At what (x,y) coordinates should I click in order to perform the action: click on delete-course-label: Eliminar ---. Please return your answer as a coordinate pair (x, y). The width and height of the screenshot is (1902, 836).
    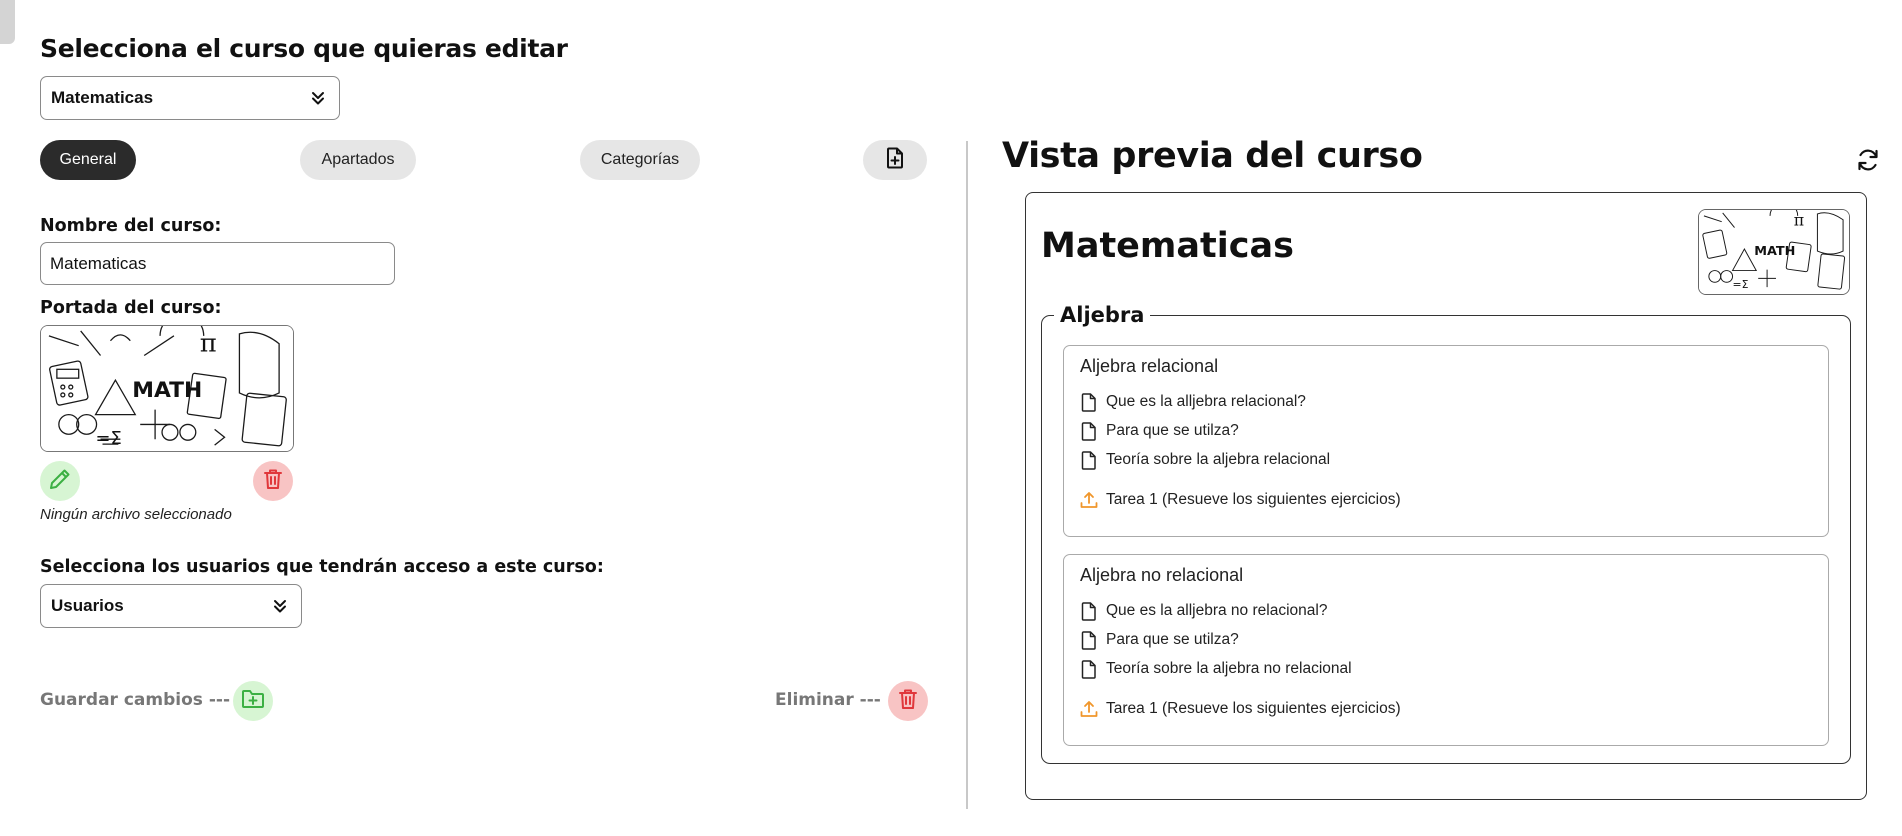
    Looking at the image, I should click on (828, 700).